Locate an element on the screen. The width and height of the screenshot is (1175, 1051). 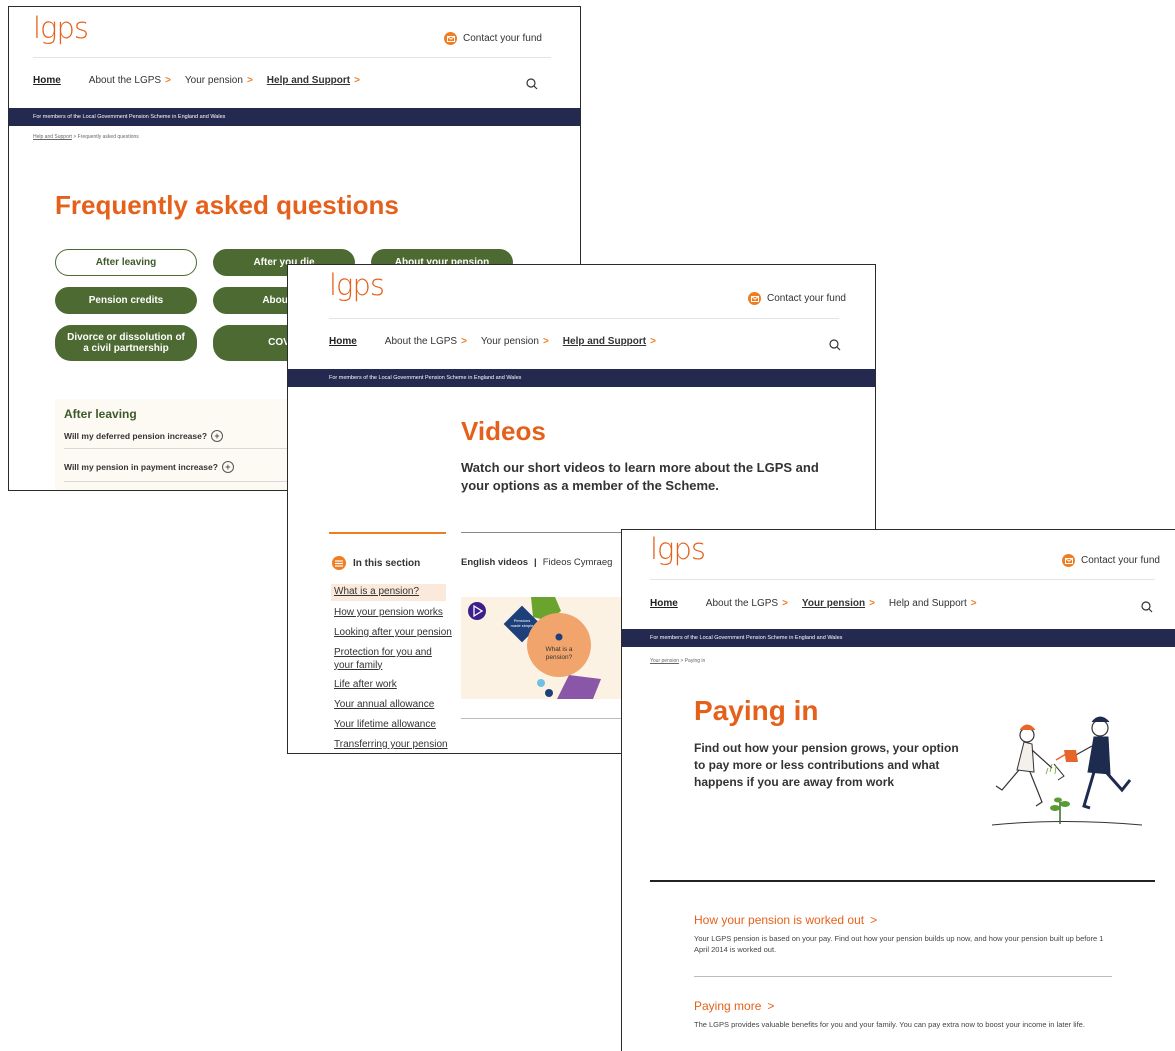
sidebar-link-what-is-a-pension: What is a pension? is located at coordinates (376, 592).